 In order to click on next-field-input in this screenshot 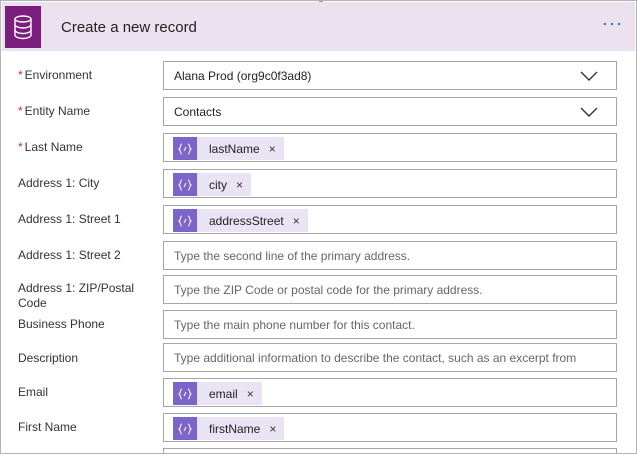, I will do `click(390, 450)`.